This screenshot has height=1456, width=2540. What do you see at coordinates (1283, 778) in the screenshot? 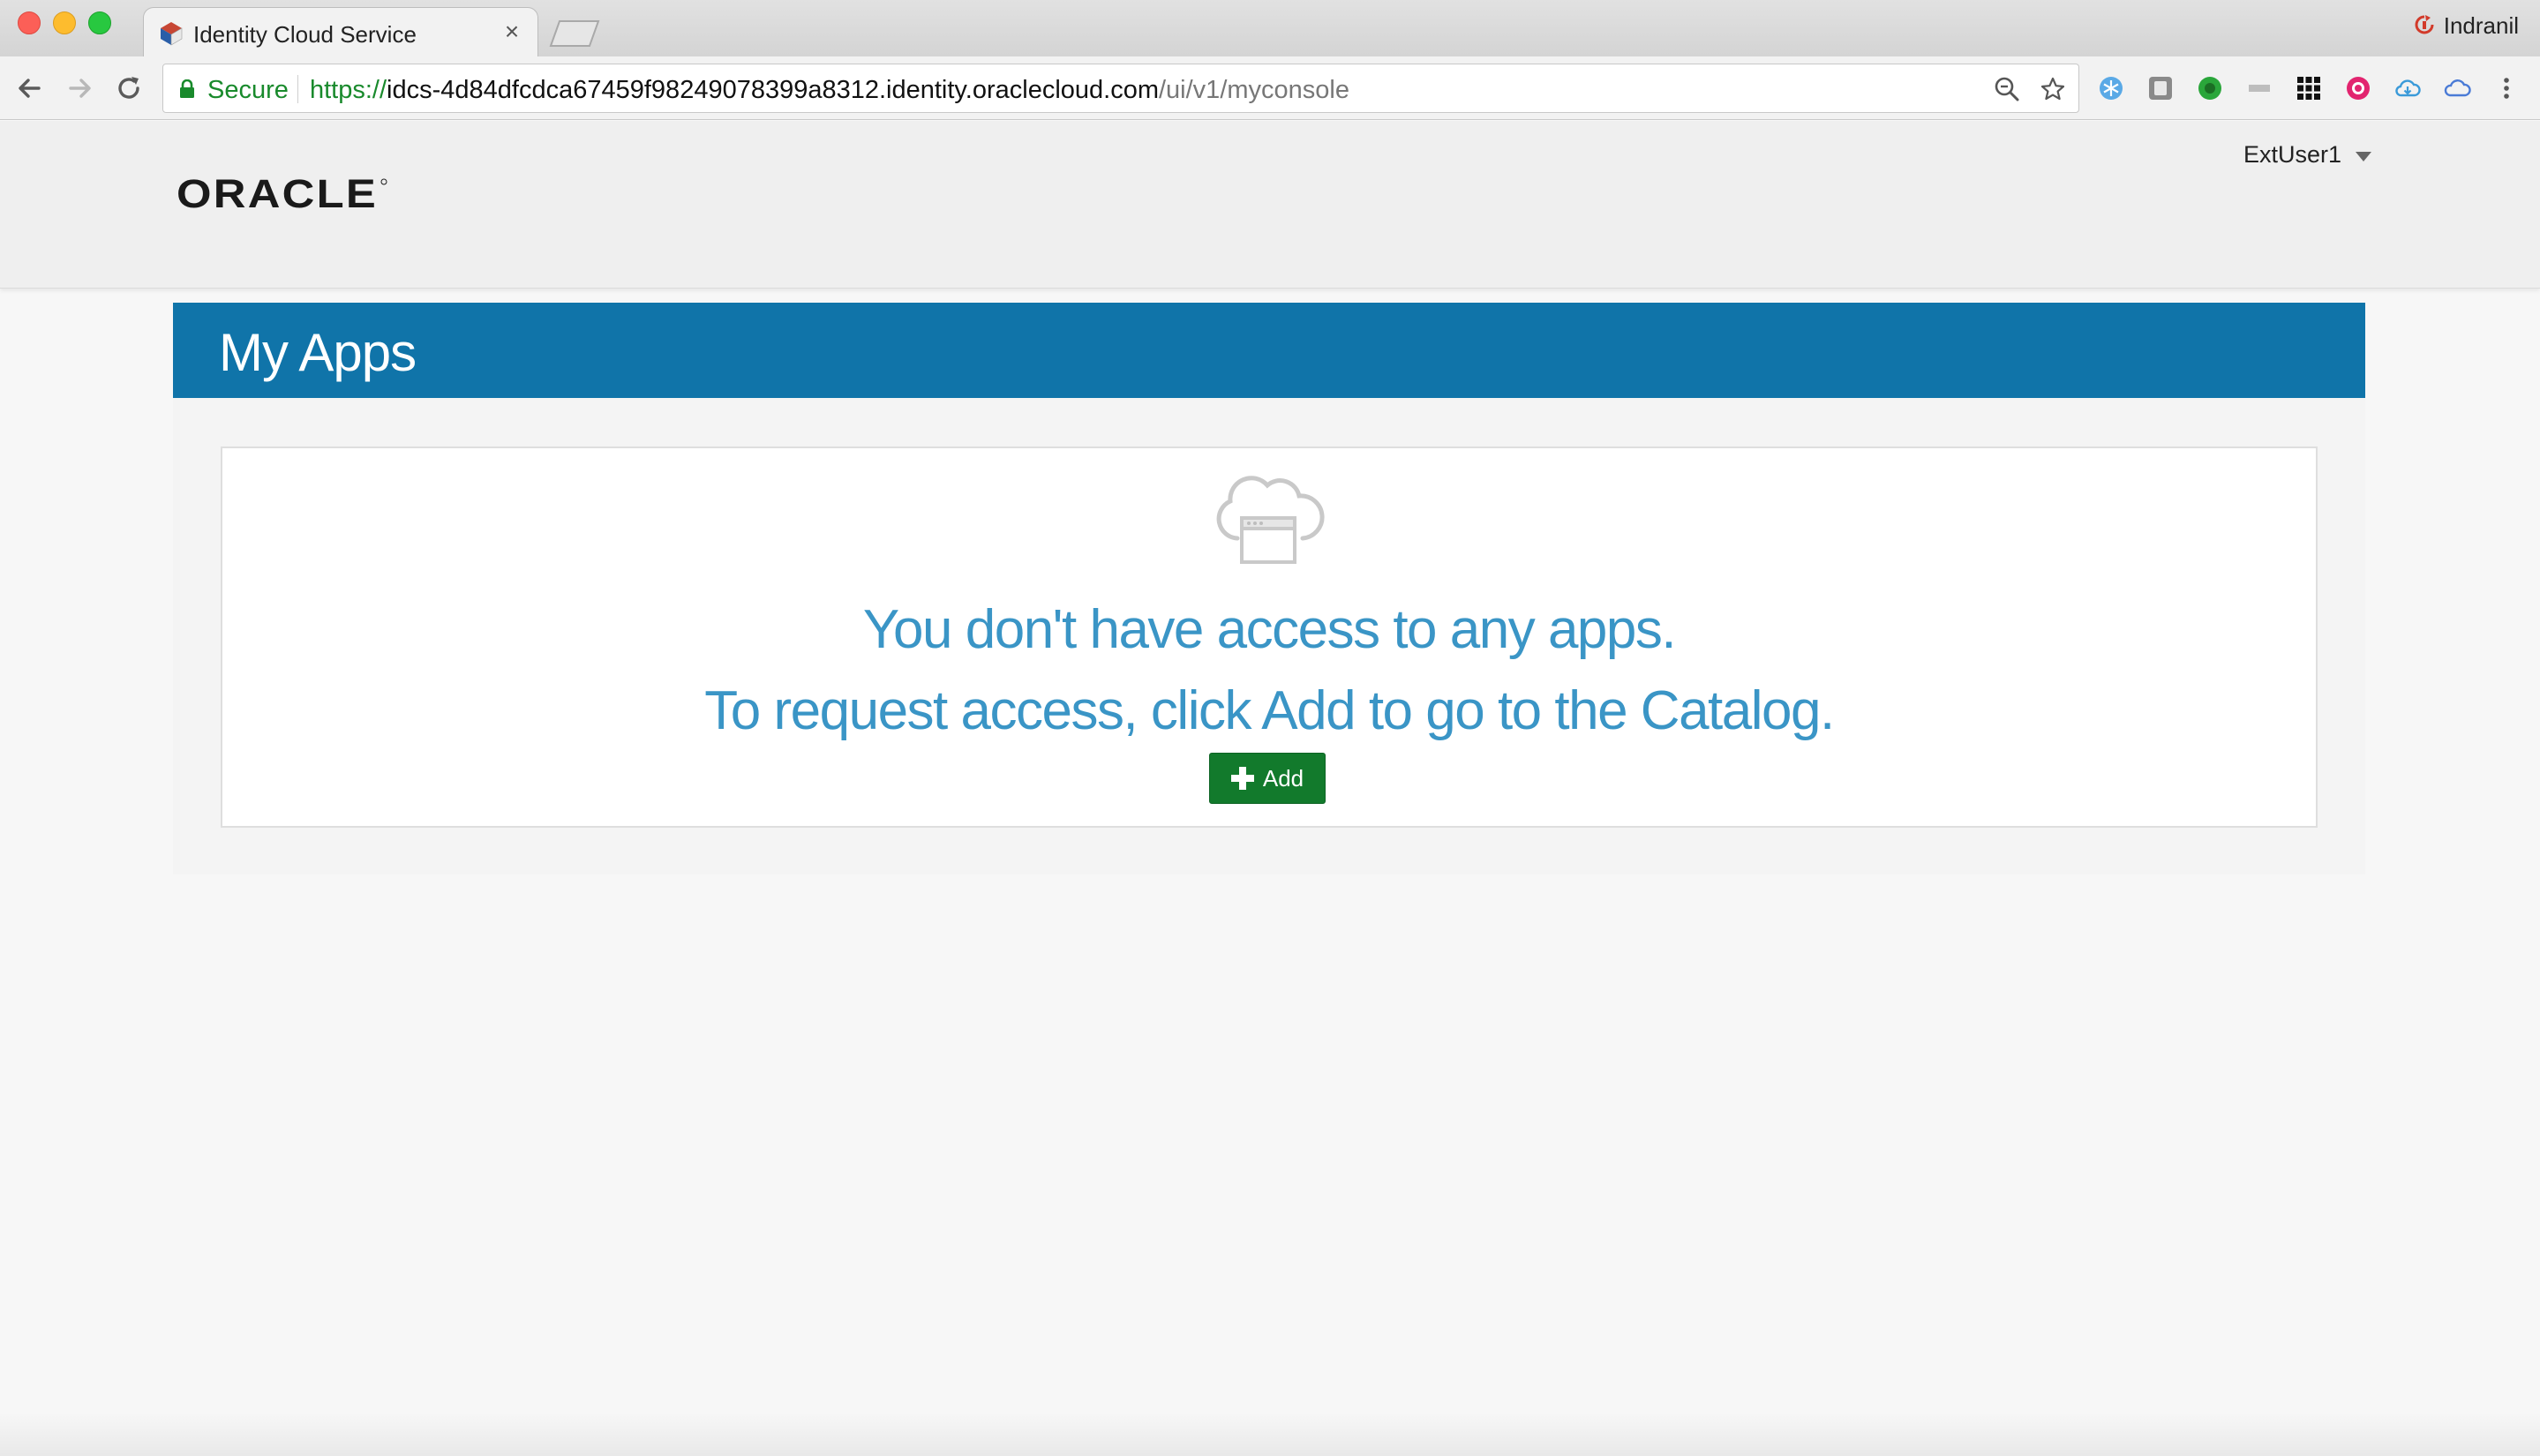
I see `add-button-label: Add` at bounding box center [1283, 778].